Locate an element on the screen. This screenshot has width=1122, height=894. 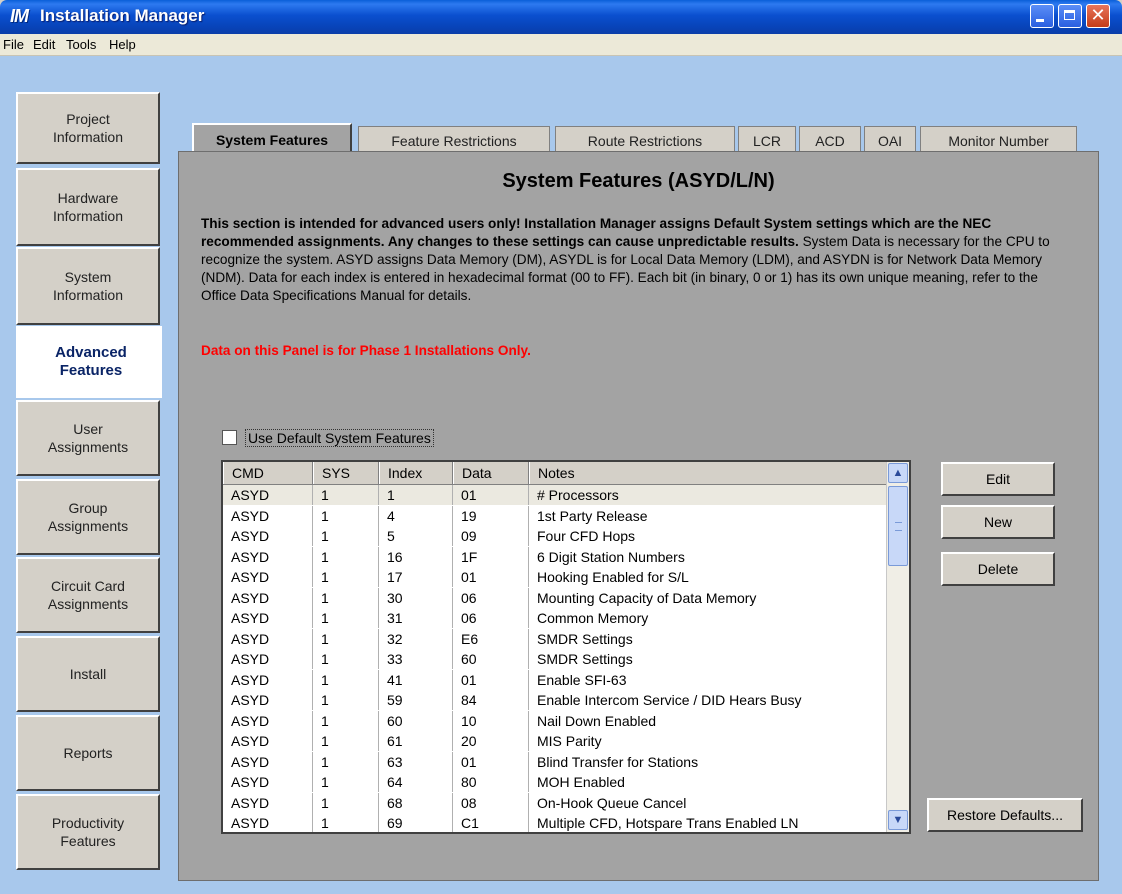
cell-index: 30 is located at coordinates (416, 597).